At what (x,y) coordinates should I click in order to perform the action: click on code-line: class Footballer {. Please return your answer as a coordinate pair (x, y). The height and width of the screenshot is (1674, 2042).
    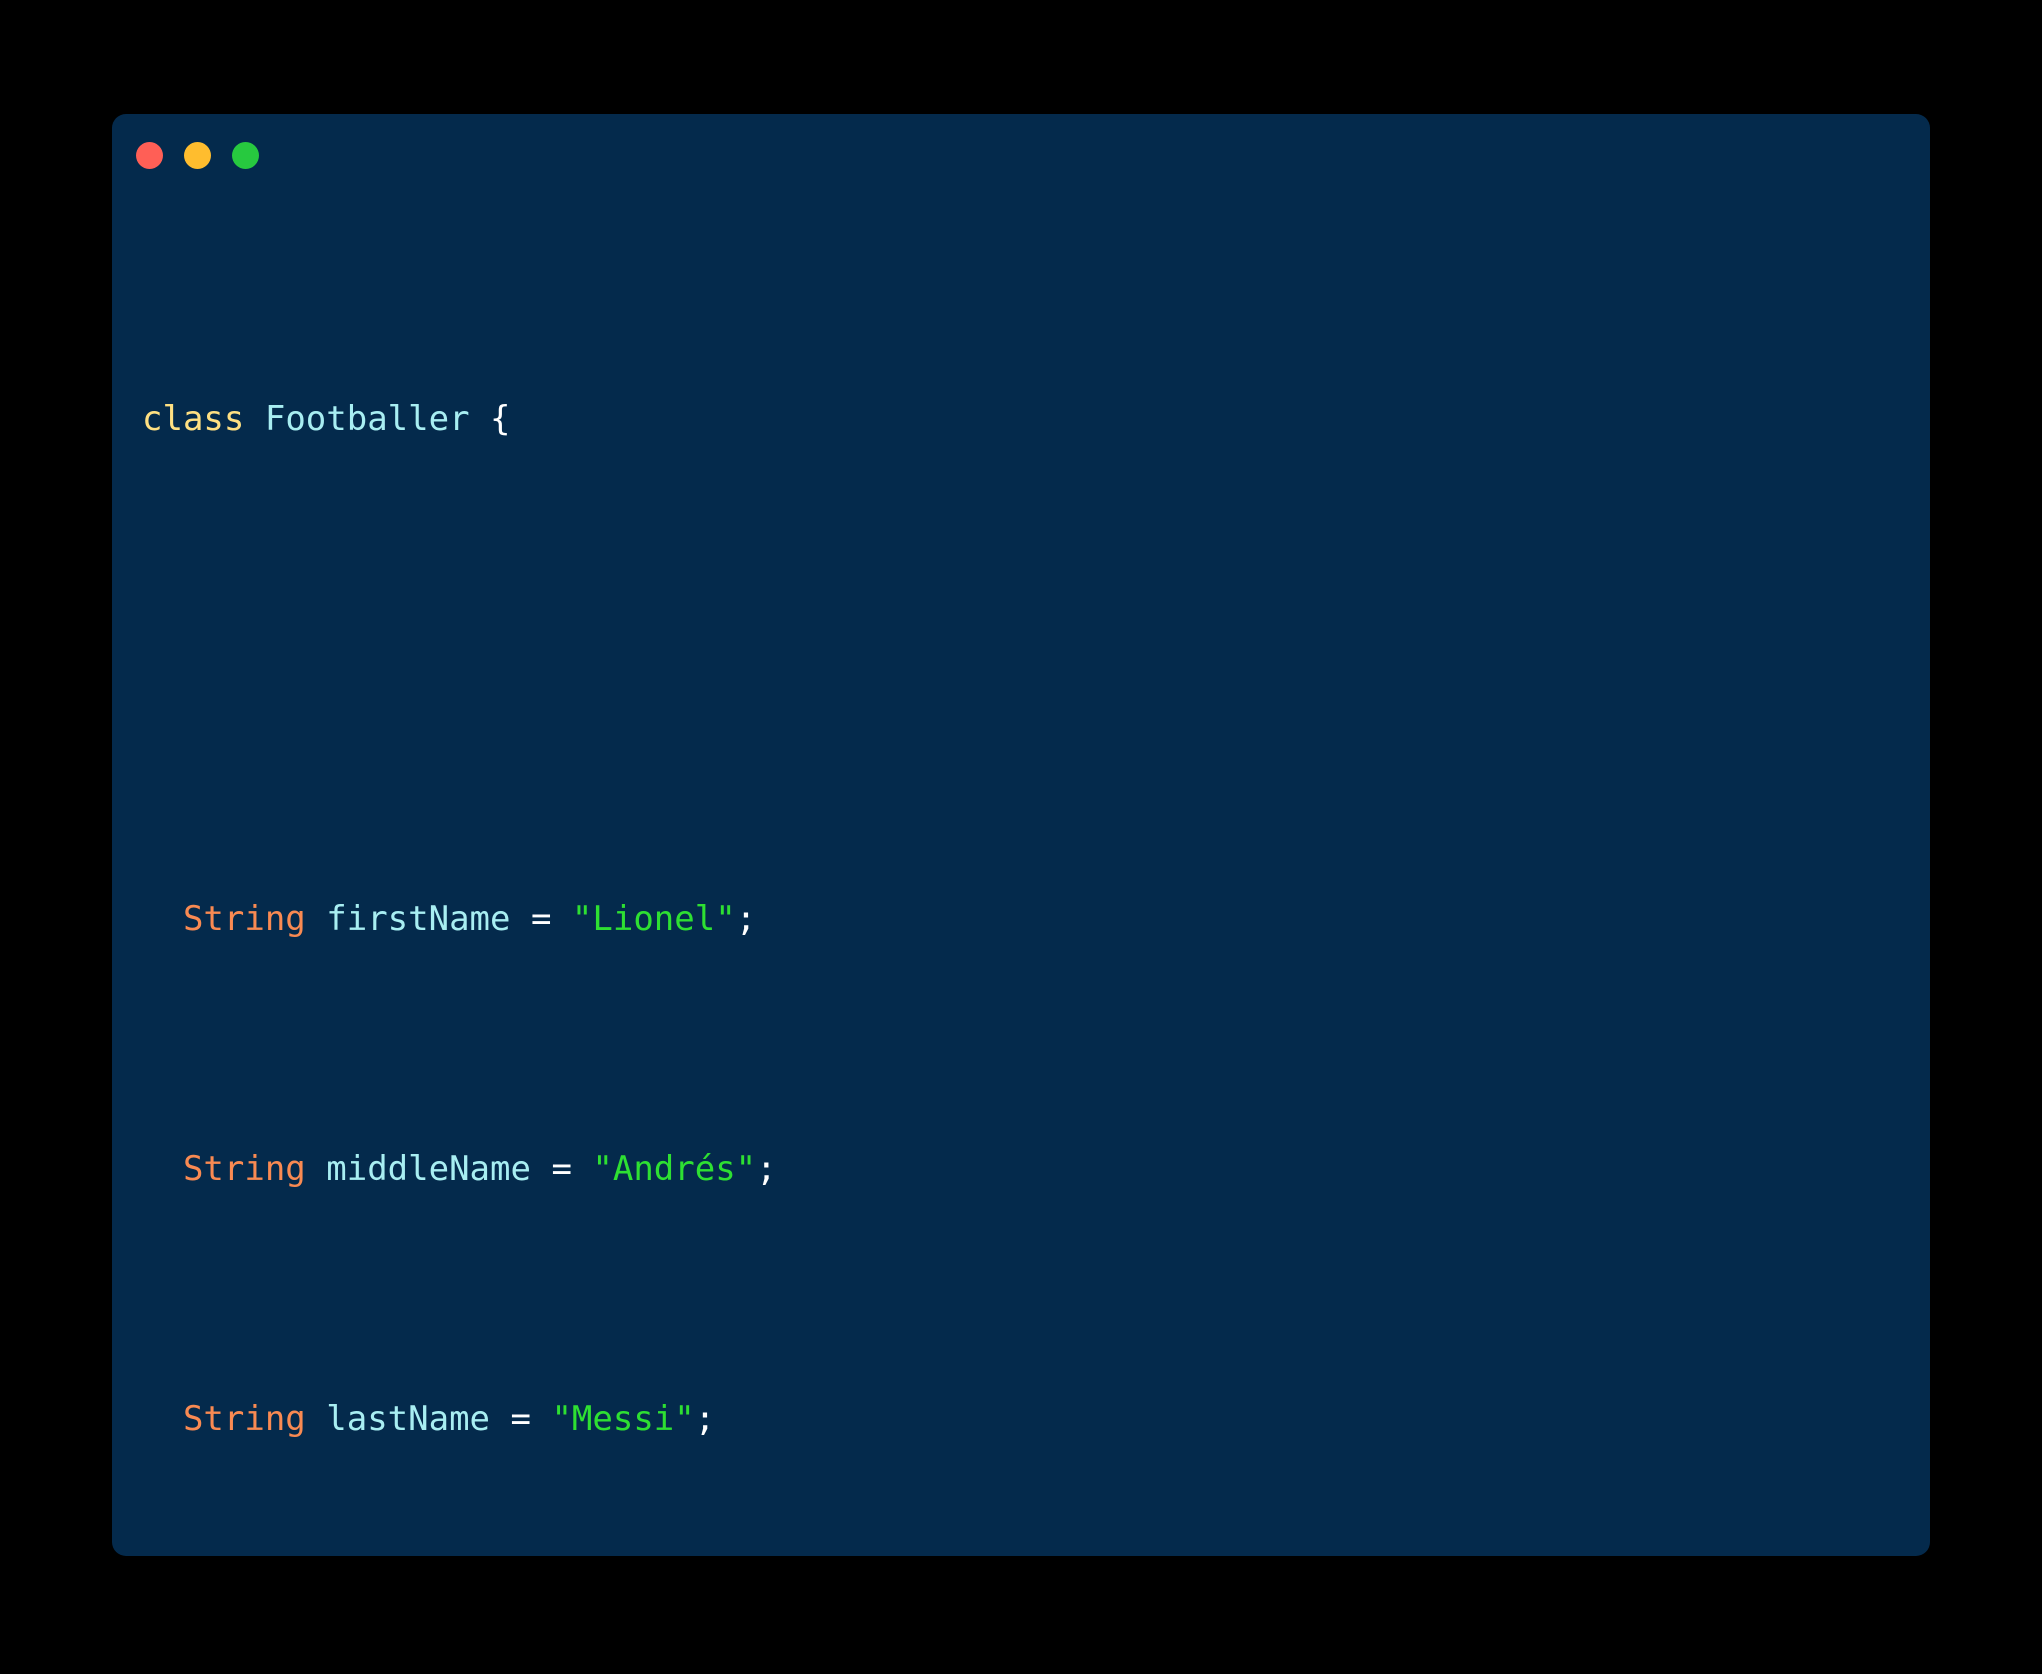
    Looking at the image, I should click on (1036, 419).